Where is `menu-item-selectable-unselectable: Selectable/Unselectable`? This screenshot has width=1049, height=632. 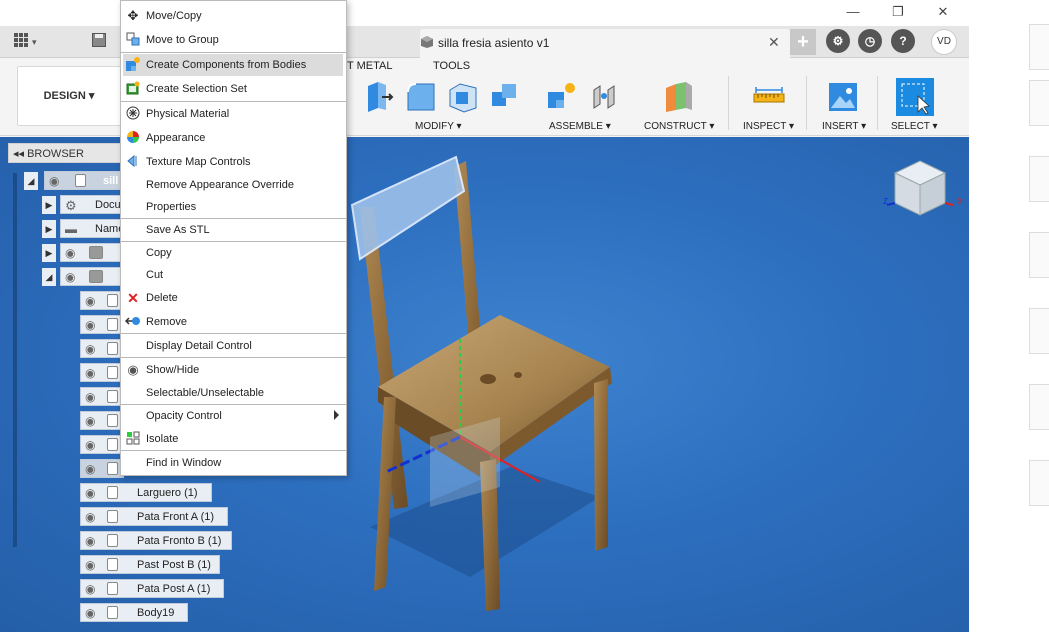 menu-item-selectable-unselectable: Selectable/Unselectable is located at coordinates (233, 393).